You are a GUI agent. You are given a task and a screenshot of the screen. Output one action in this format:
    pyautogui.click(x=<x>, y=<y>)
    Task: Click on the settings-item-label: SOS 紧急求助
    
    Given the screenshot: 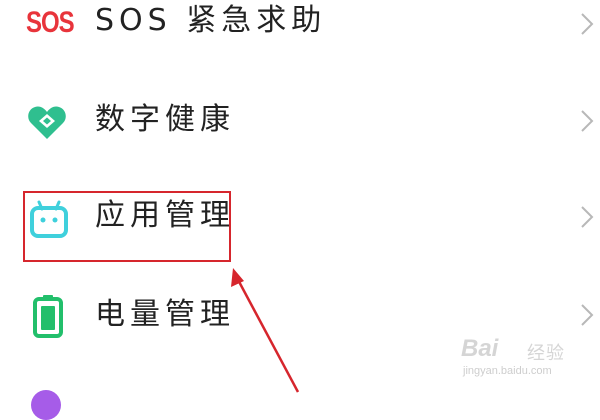 What is the action you would take?
    pyautogui.click(x=211, y=20)
    